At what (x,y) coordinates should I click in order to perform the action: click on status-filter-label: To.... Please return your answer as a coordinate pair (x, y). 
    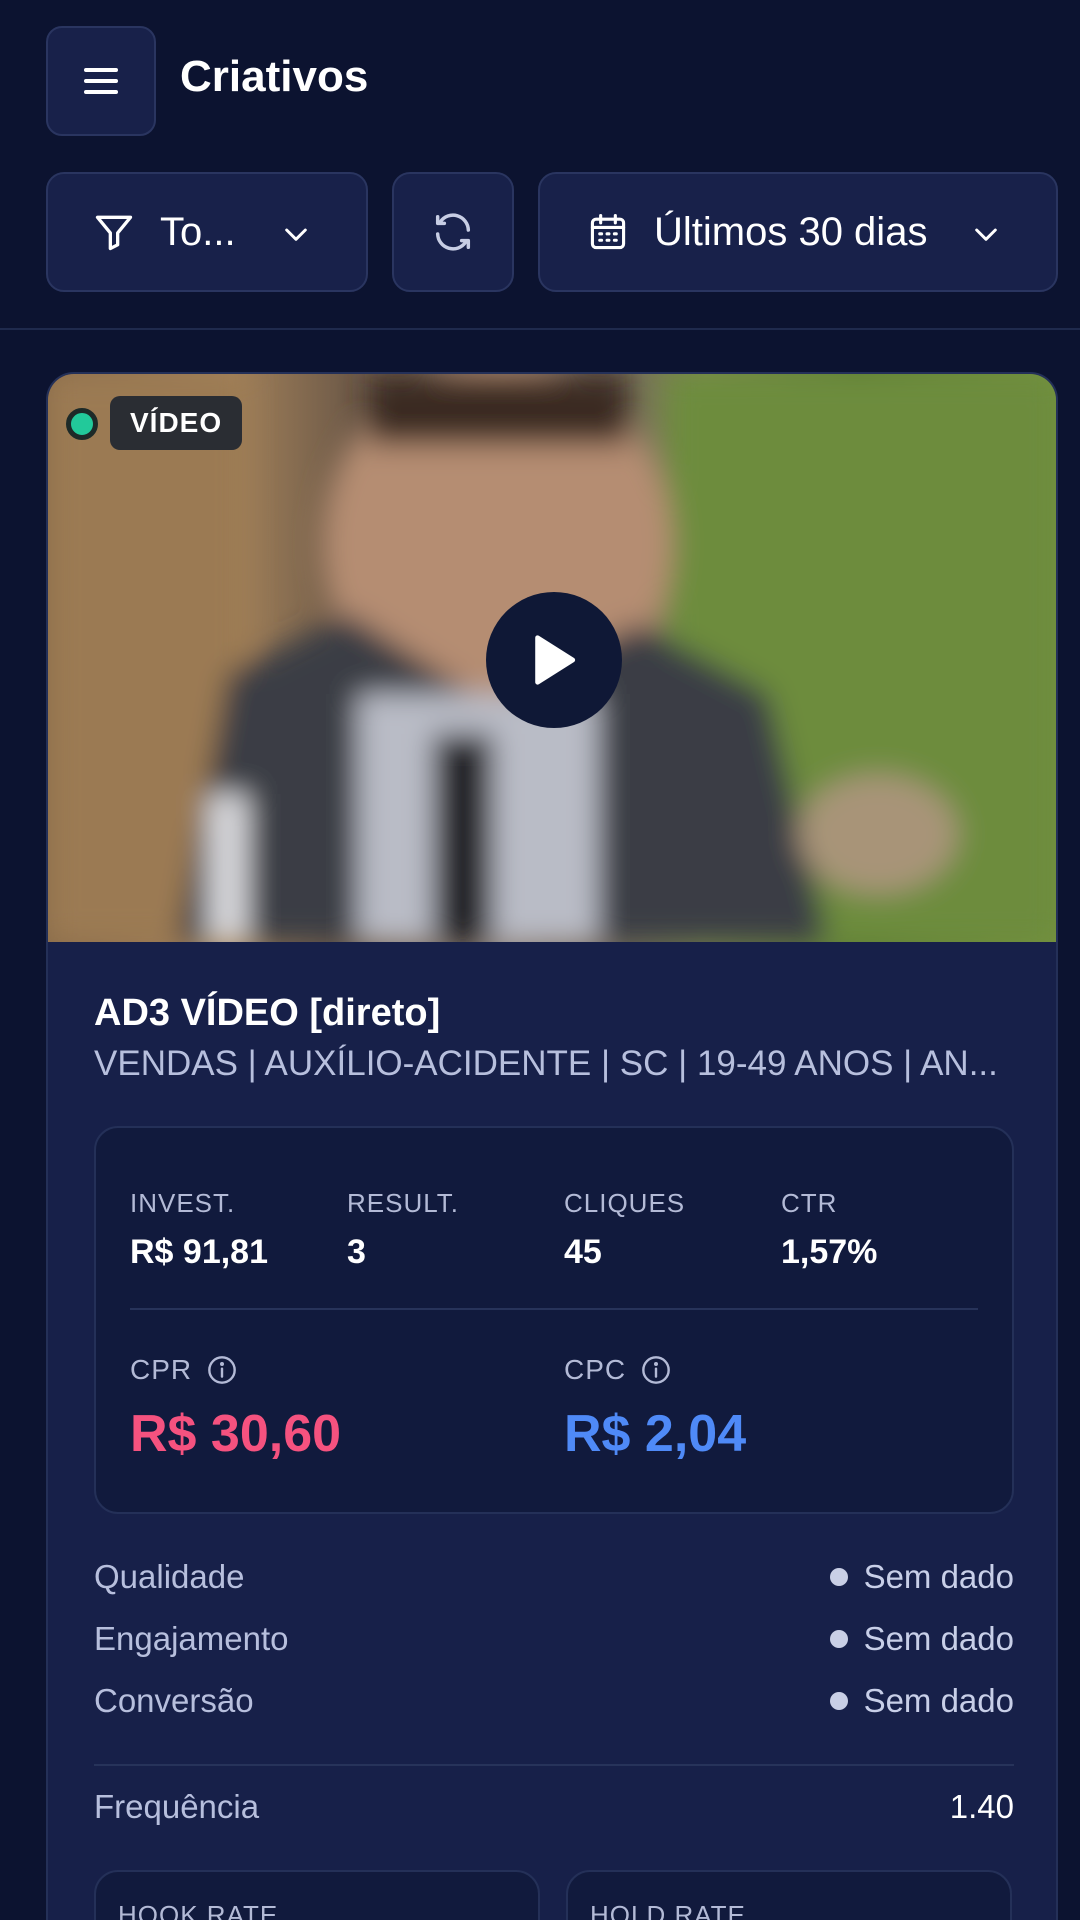
    Looking at the image, I should click on (198, 231).